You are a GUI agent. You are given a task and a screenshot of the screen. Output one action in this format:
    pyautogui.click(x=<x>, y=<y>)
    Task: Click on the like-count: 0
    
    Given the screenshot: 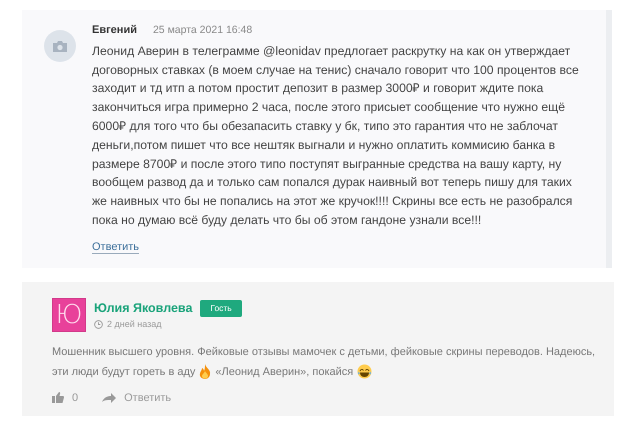 What is the action you would take?
    pyautogui.click(x=75, y=398)
    